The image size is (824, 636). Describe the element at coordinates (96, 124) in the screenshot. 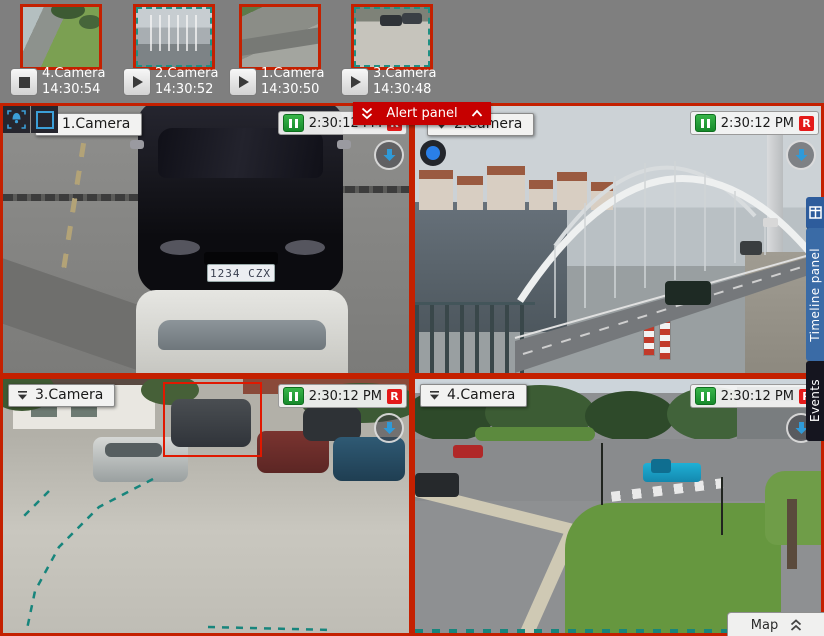

I see `camera-title: 1.Camera` at that location.